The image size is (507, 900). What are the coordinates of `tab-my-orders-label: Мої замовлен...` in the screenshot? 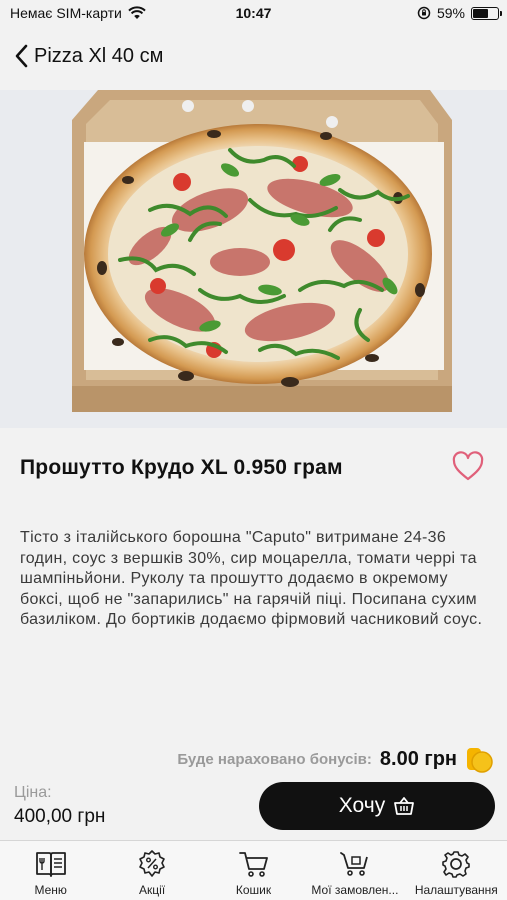 It's located at (355, 890).